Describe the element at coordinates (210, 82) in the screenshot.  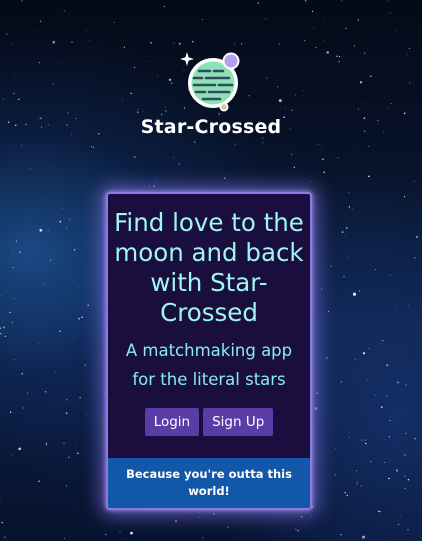
I see `planet-icon` at that location.